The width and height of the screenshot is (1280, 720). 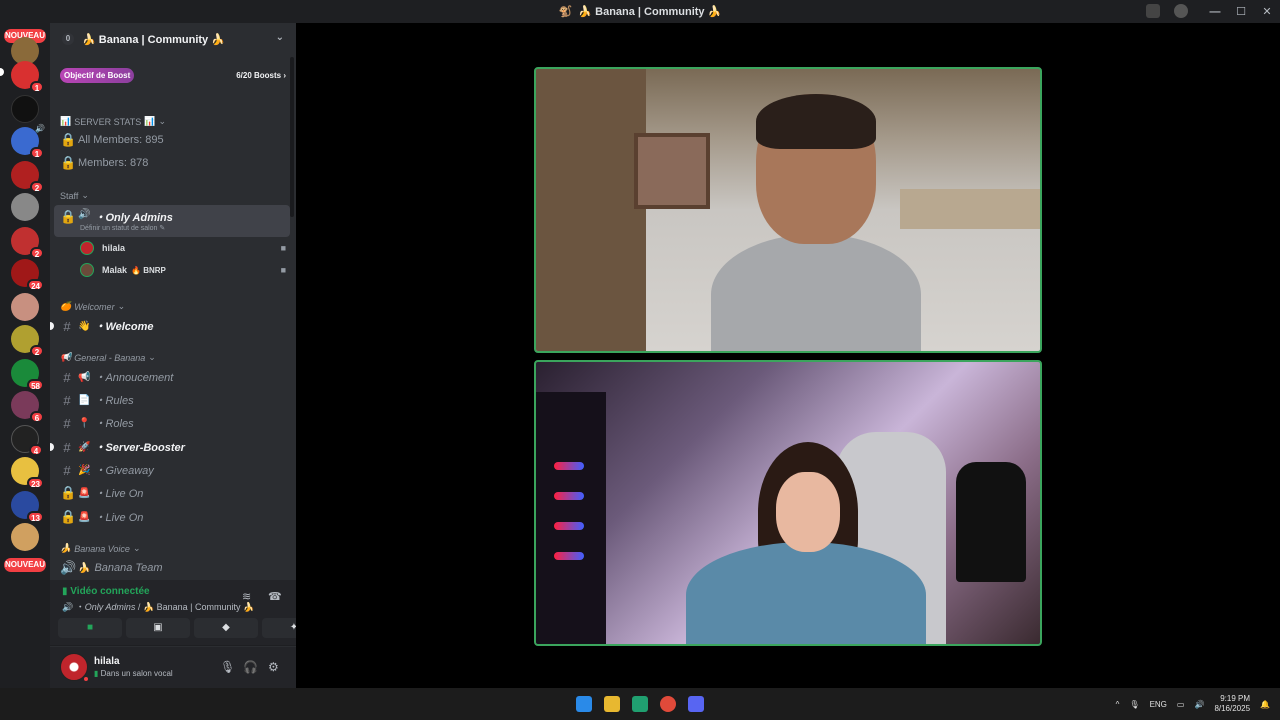 I want to click on channel-name: ・Welcome, so click(x=124, y=327).